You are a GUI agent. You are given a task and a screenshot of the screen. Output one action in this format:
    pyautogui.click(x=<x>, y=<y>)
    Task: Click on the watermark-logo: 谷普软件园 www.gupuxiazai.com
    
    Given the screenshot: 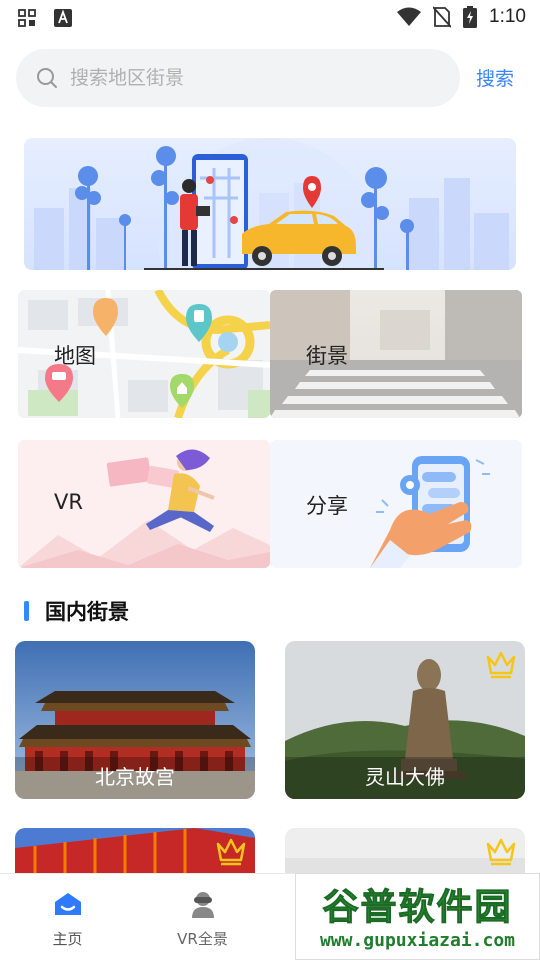 What is the action you would take?
    pyautogui.click(x=417, y=916)
    